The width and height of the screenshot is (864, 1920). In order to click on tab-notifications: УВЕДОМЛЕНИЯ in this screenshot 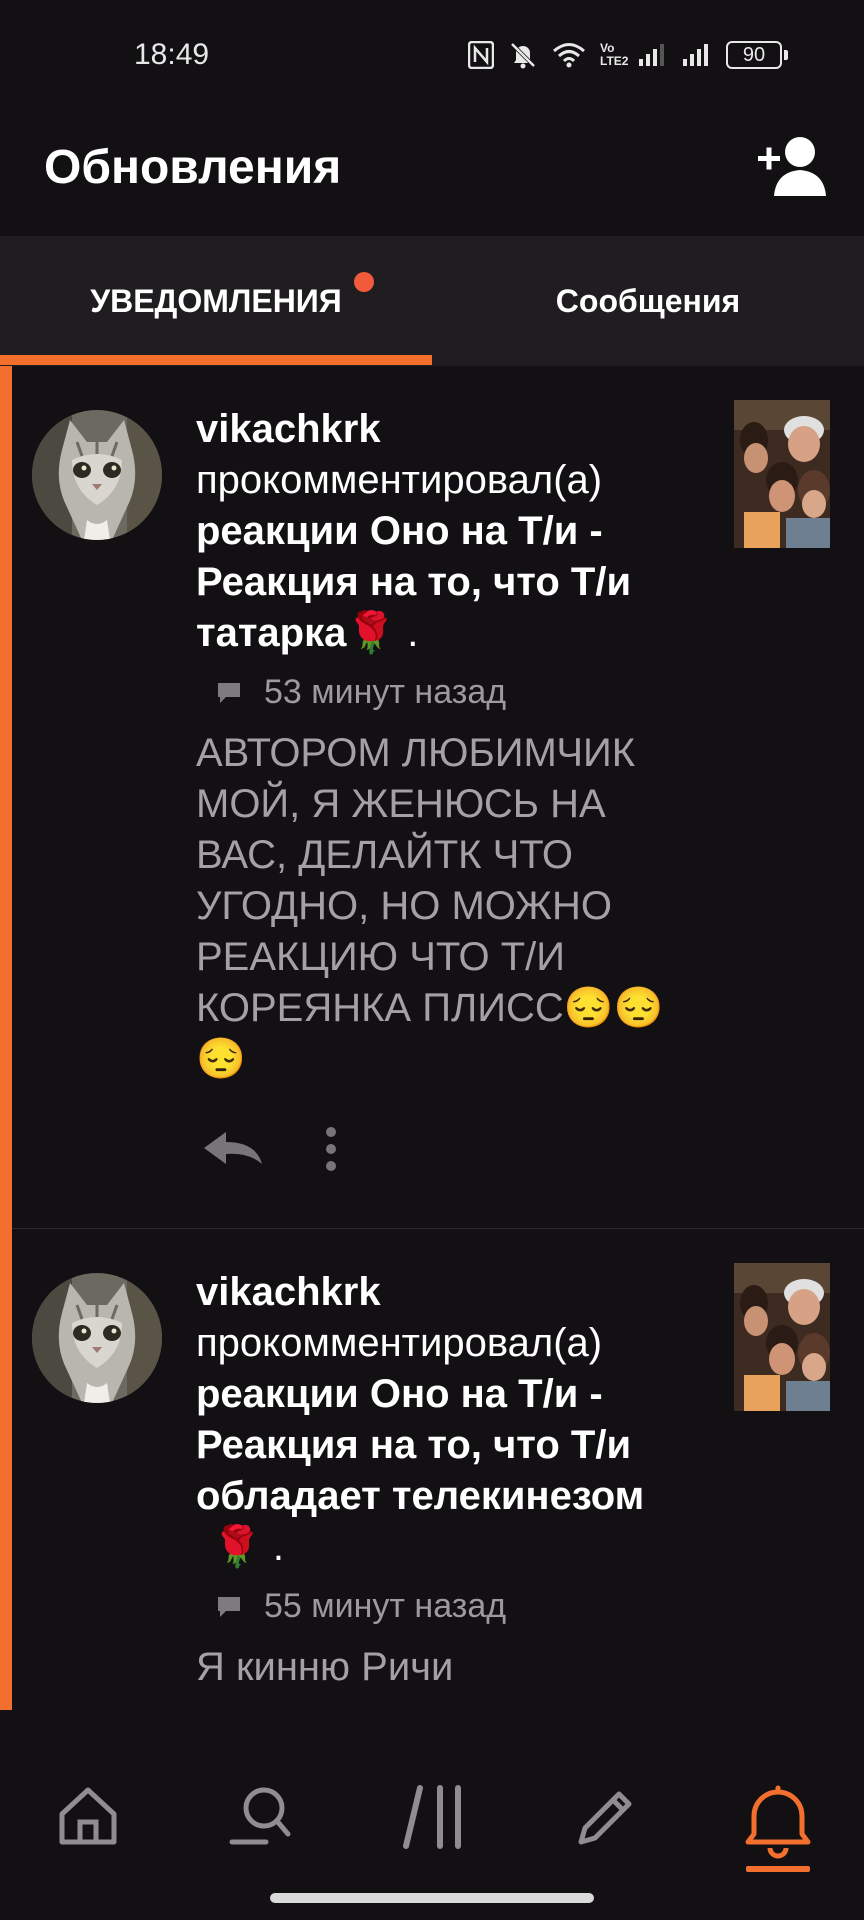, I will do `click(216, 301)`.